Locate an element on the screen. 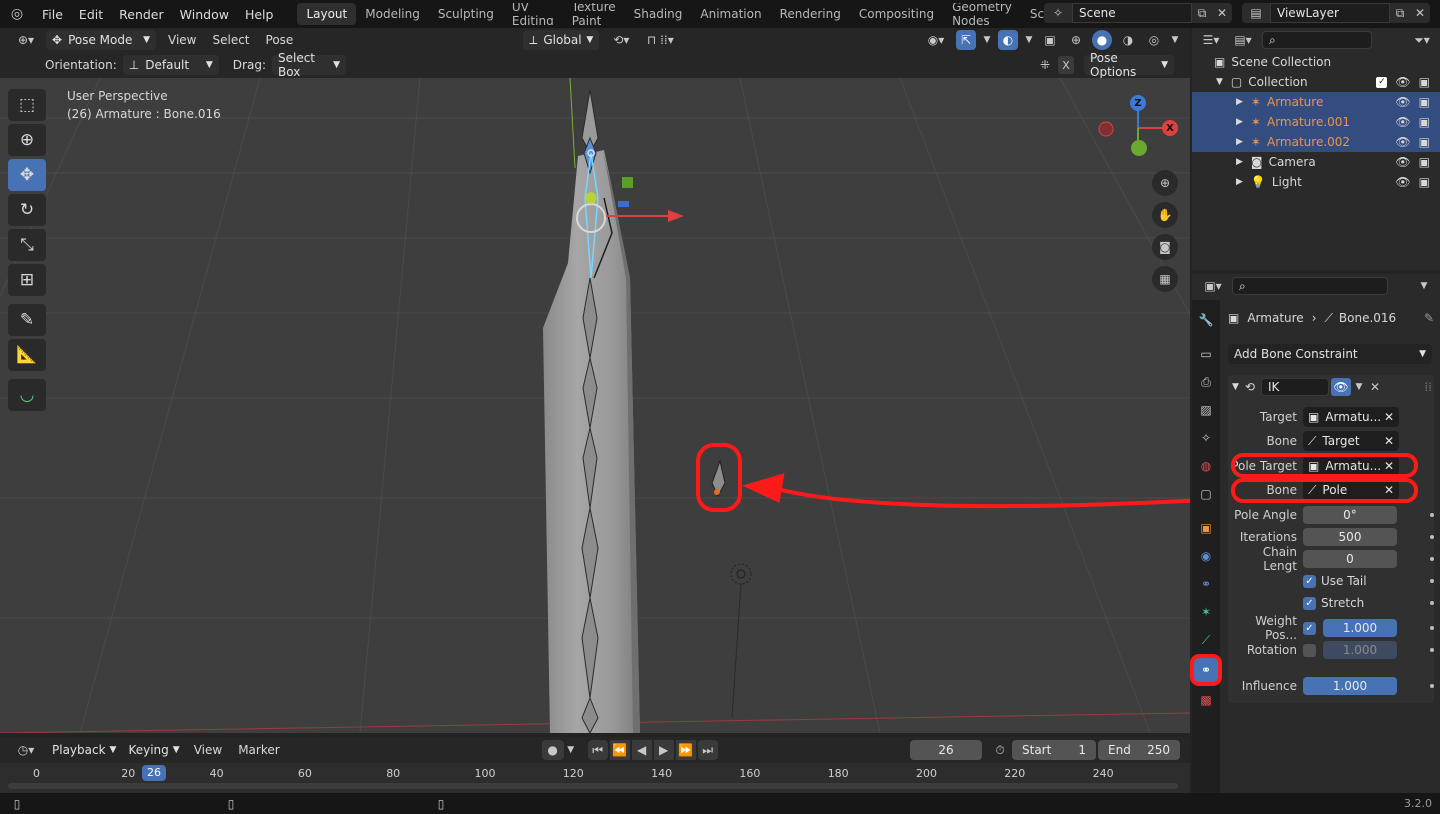  outliner-search-input: ⌕ is located at coordinates (1317, 40).